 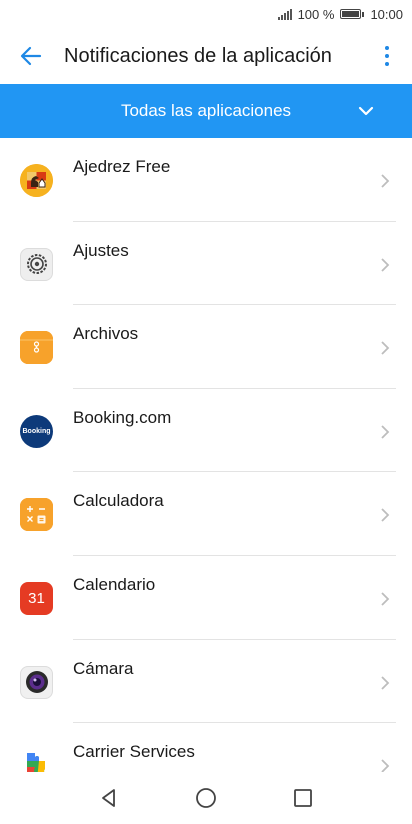 I want to click on square-recents-icon, so click(x=303, y=798).